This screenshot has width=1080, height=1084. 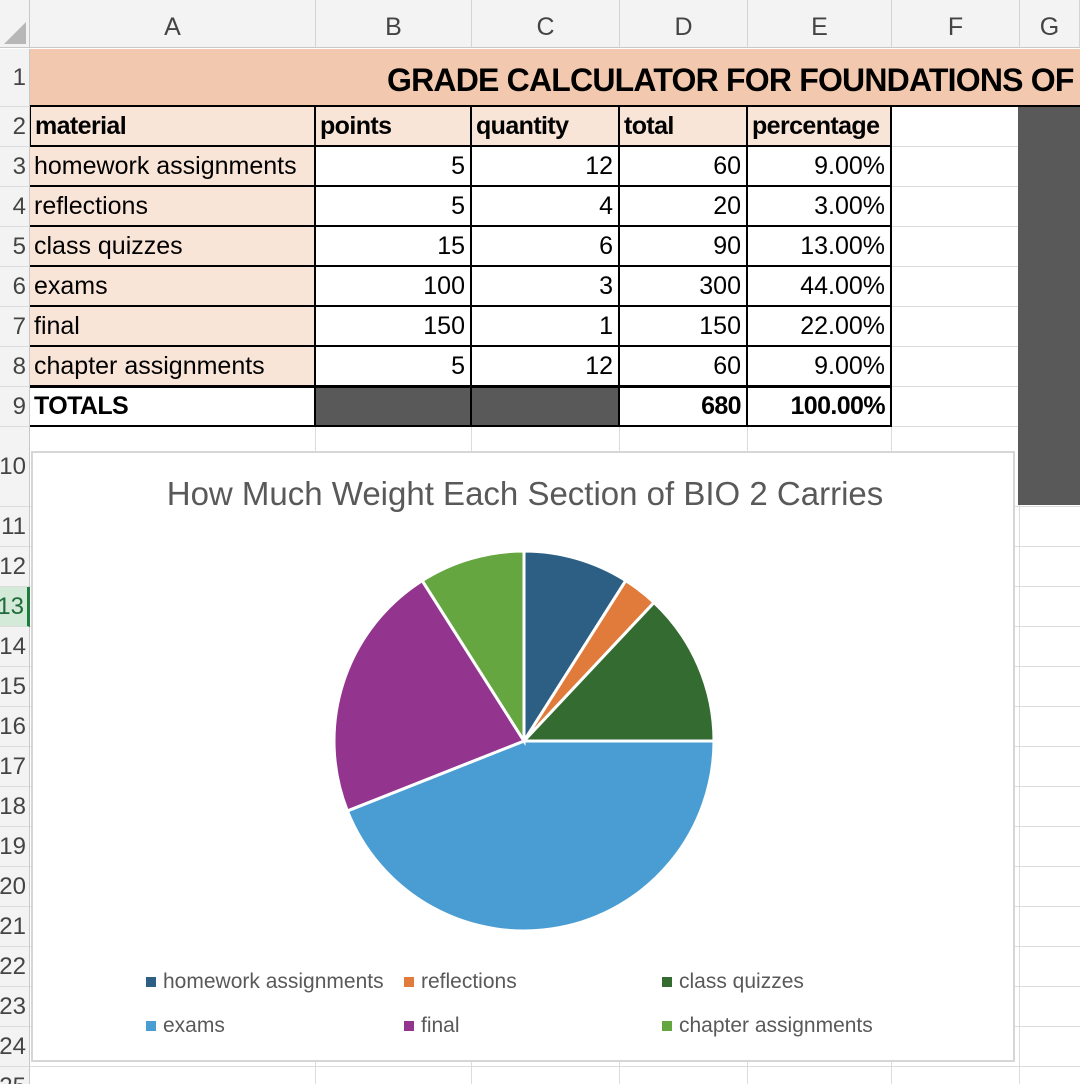 I want to click on totals-percentage-cell: 100.00%, so click(x=820, y=407).